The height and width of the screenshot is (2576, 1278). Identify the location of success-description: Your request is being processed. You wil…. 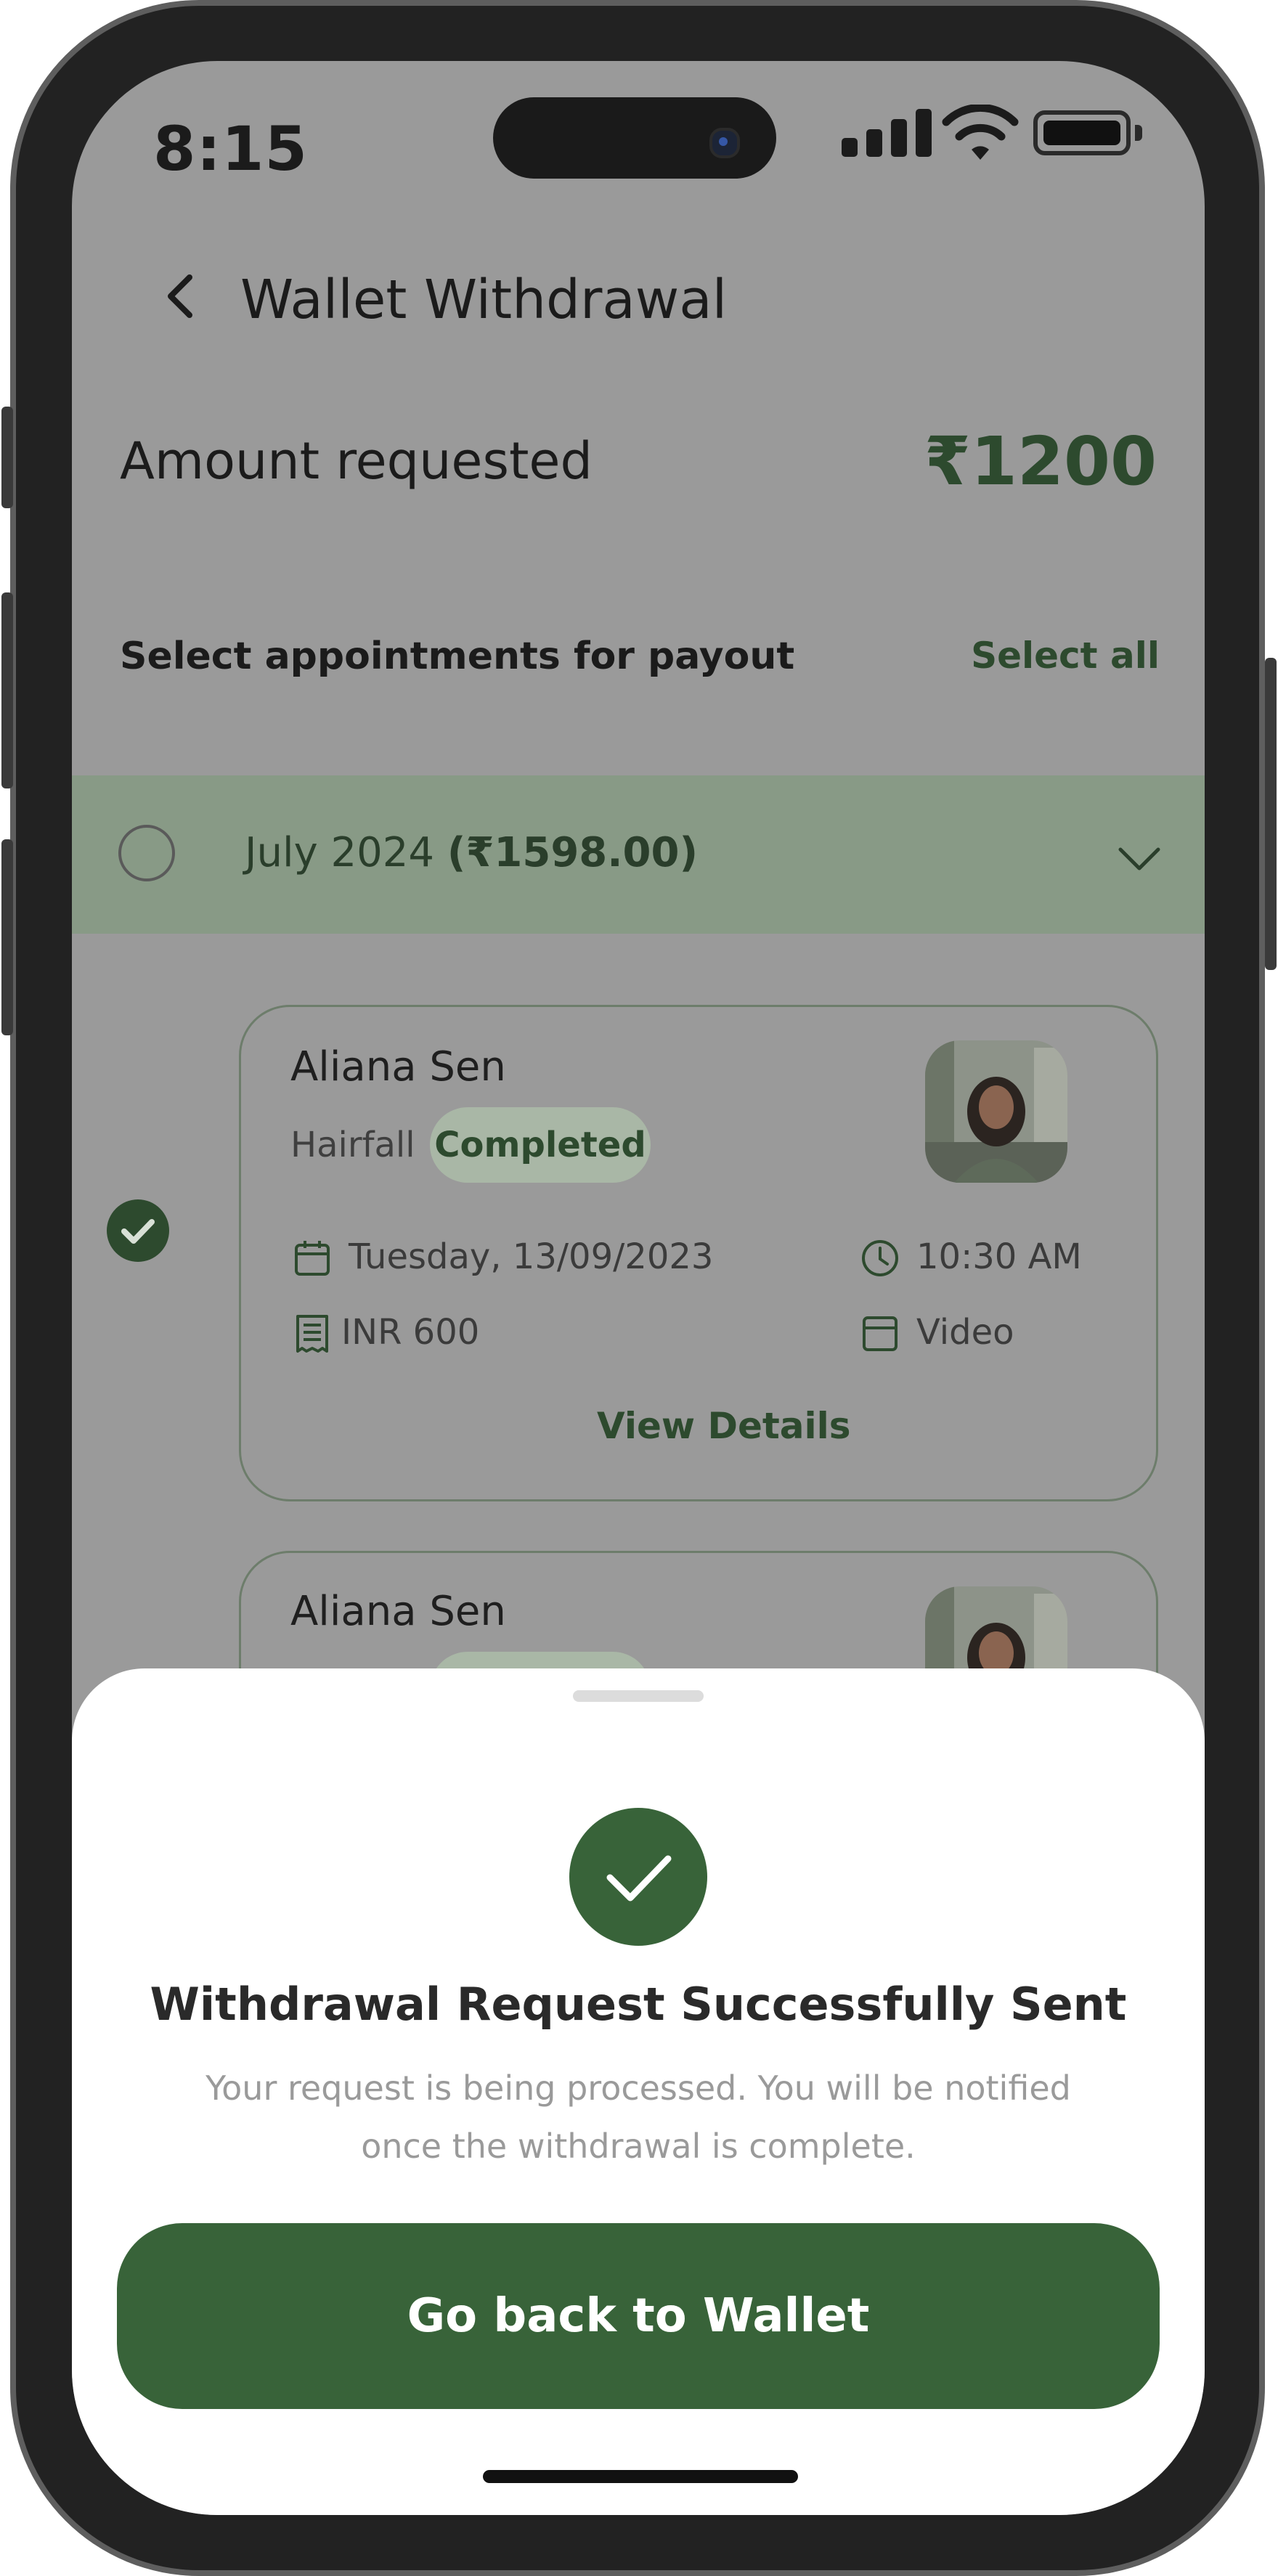
(638, 2117).